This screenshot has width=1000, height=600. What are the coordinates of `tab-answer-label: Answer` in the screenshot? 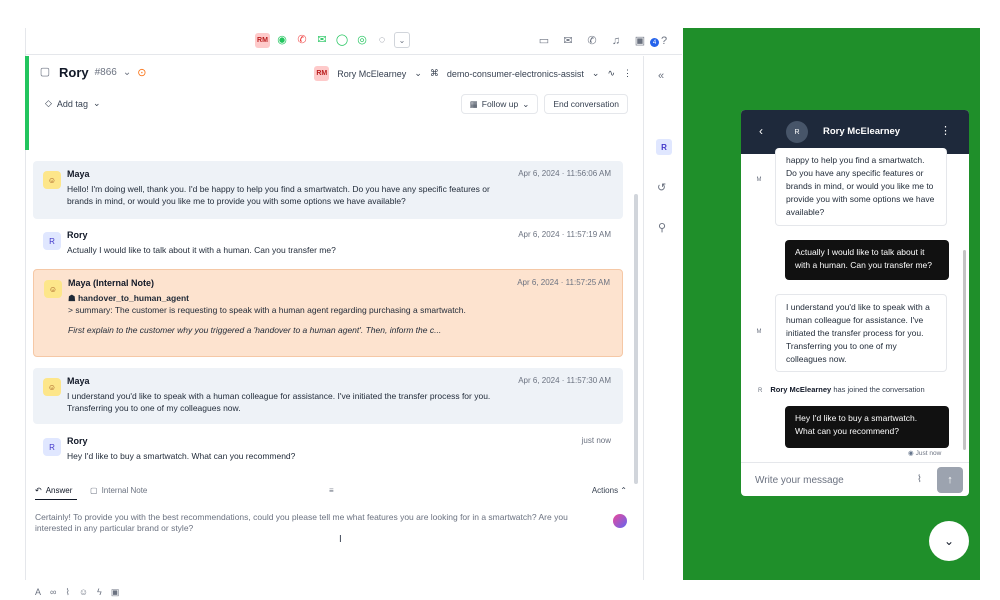 It's located at (59, 490).